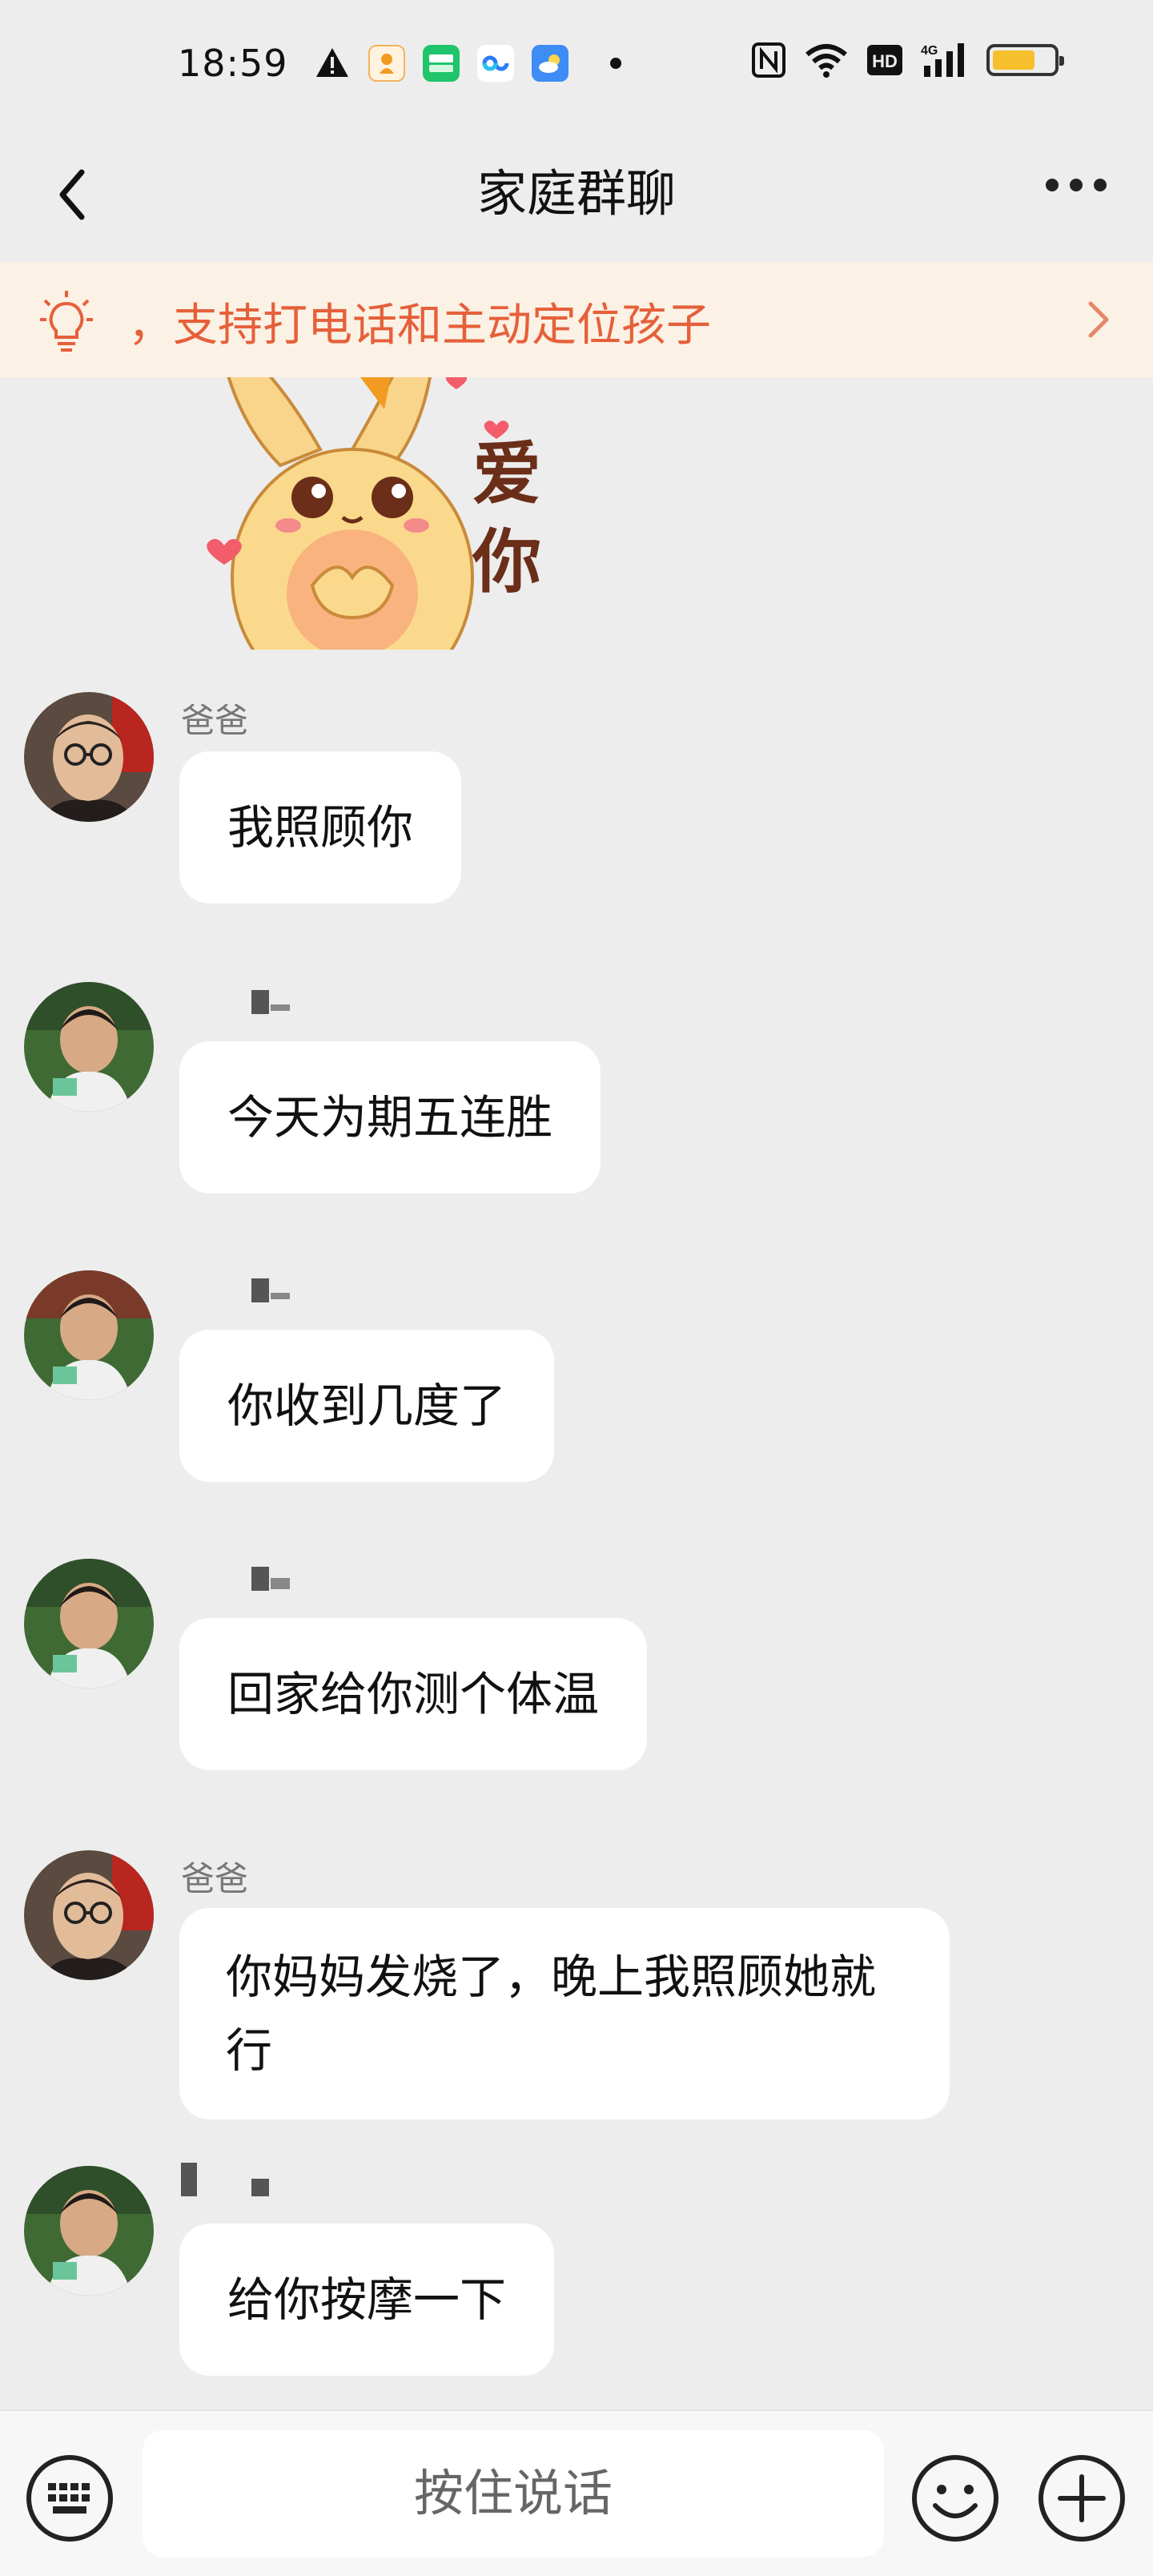  What do you see at coordinates (414, 1694) in the screenshot?
I see `message-bubble: 回家给你测个体温` at bounding box center [414, 1694].